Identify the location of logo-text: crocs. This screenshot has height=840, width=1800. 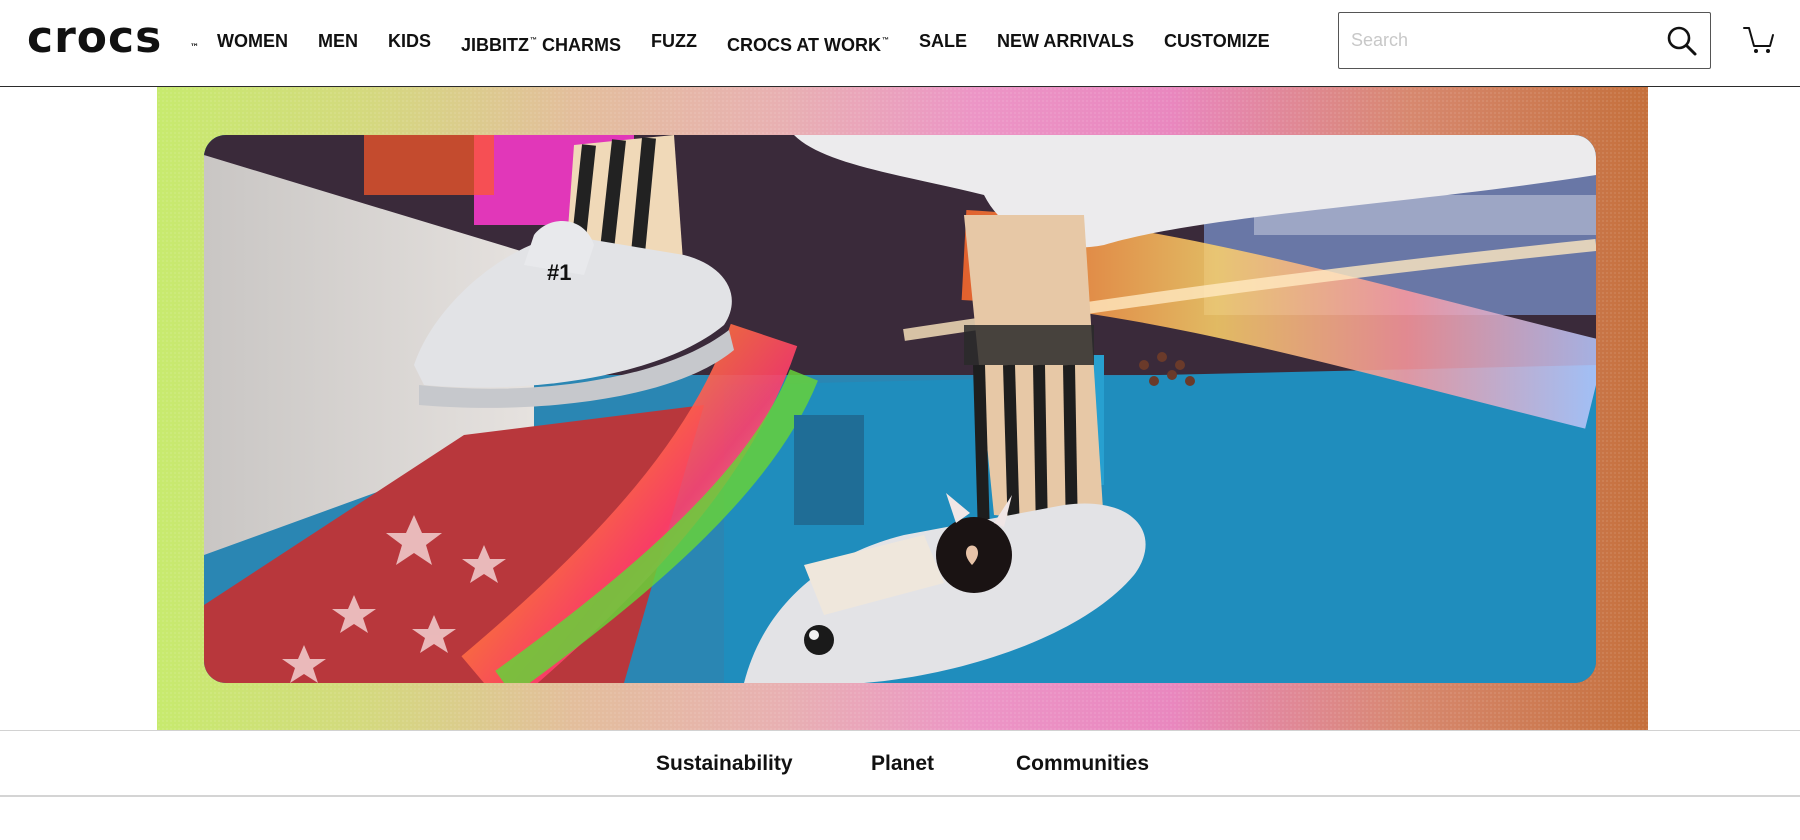
(95, 37).